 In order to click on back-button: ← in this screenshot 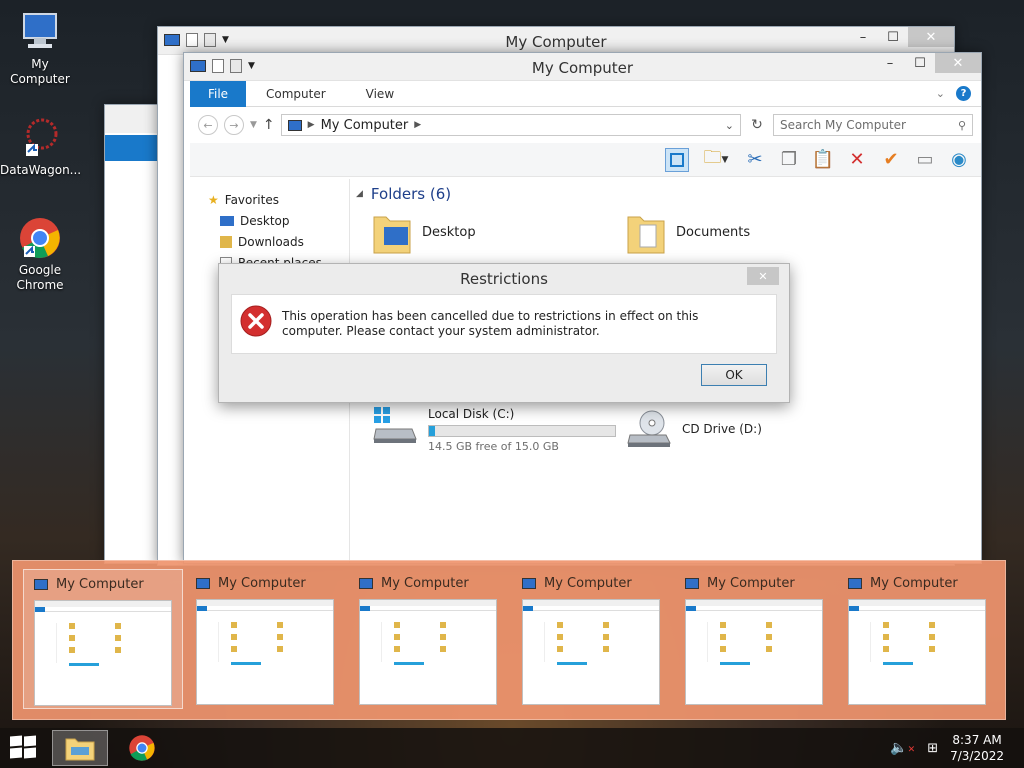, I will do `click(208, 125)`.